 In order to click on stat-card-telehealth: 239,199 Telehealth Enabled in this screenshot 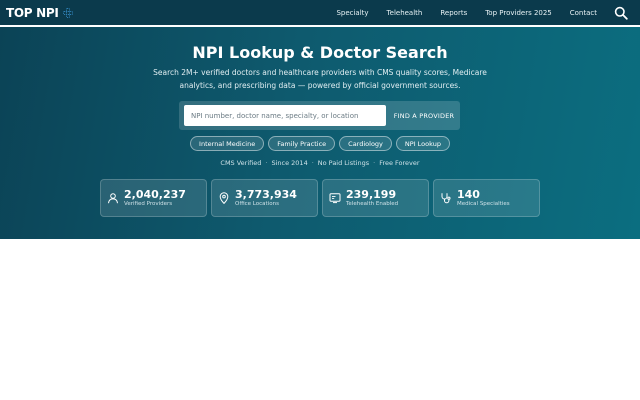, I will do `click(375, 198)`.